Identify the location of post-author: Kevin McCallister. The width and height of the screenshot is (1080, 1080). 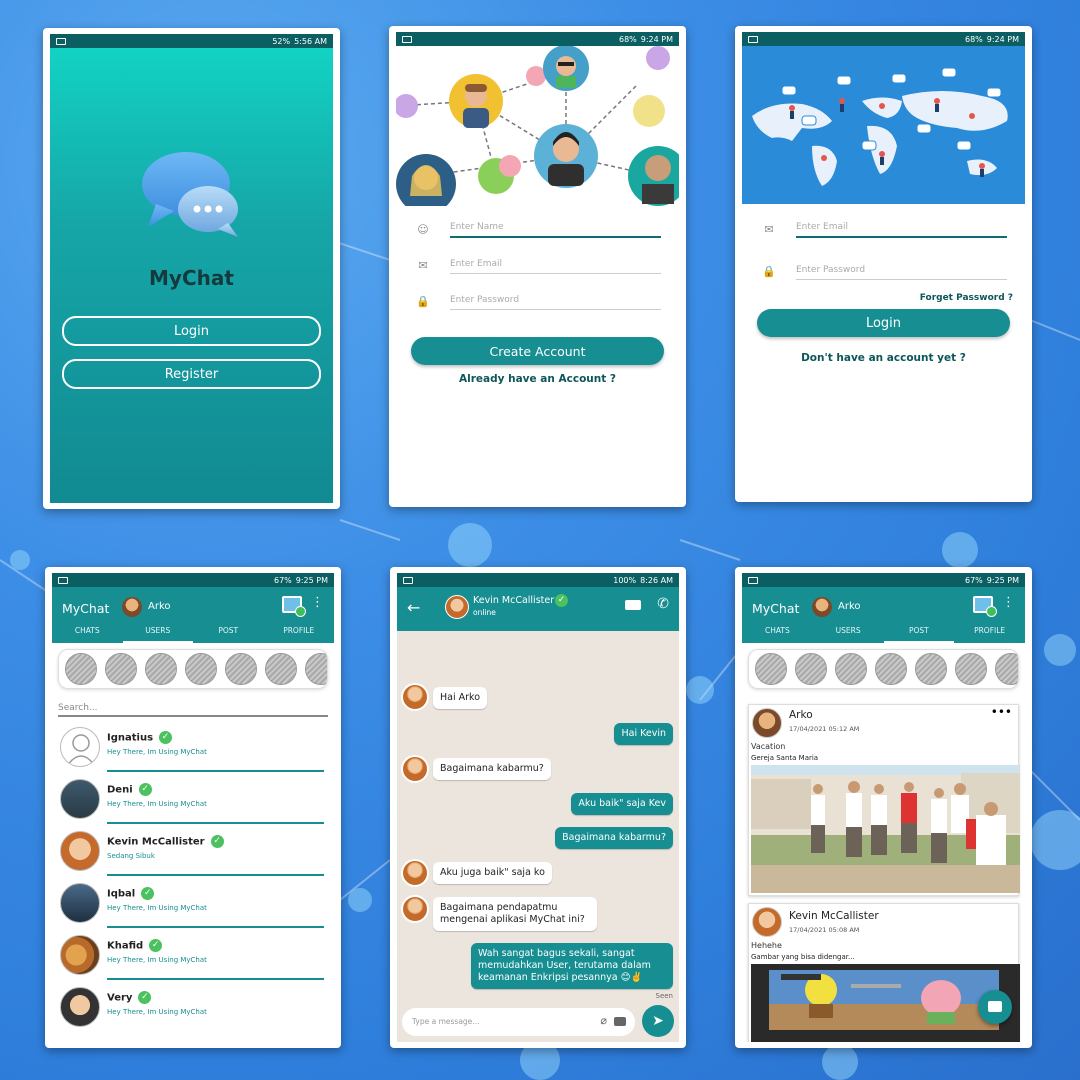
(834, 916).